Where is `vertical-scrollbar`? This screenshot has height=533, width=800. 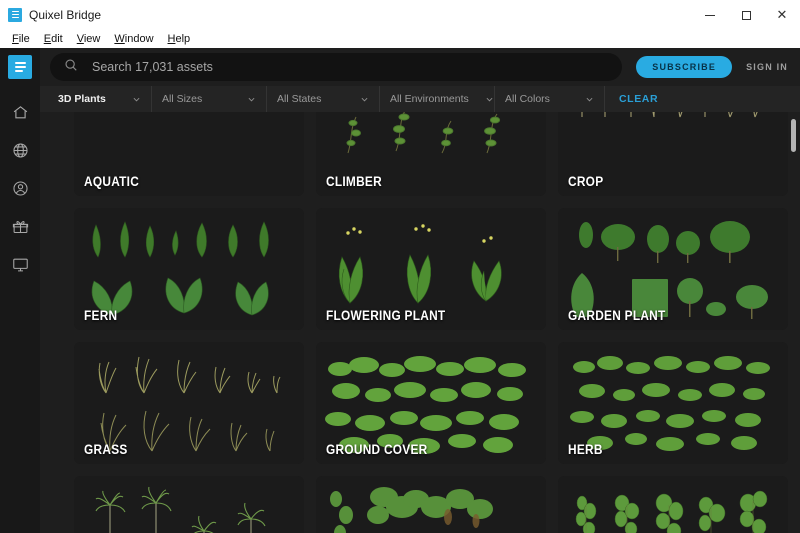 vertical-scrollbar is located at coordinates (793, 322).